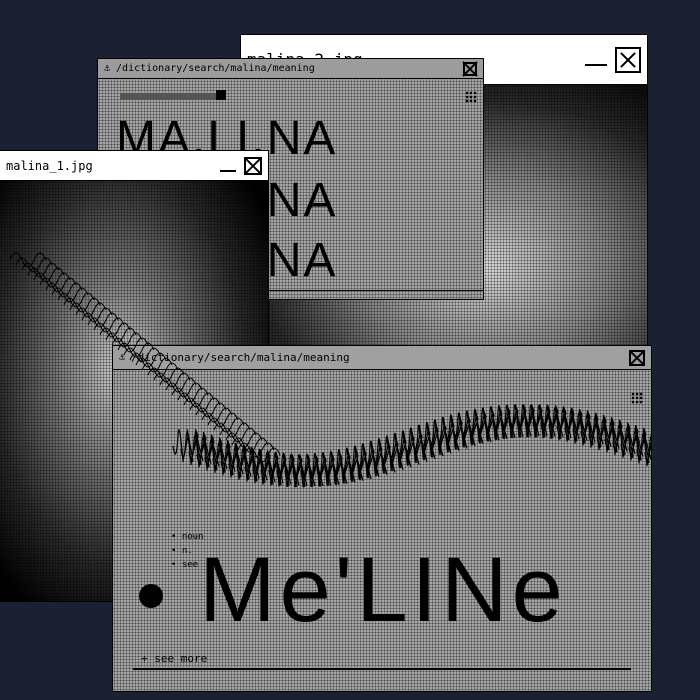 The width and height of the screenshot is (700, 700). I want to click on progress-bar, so click(170, 96).